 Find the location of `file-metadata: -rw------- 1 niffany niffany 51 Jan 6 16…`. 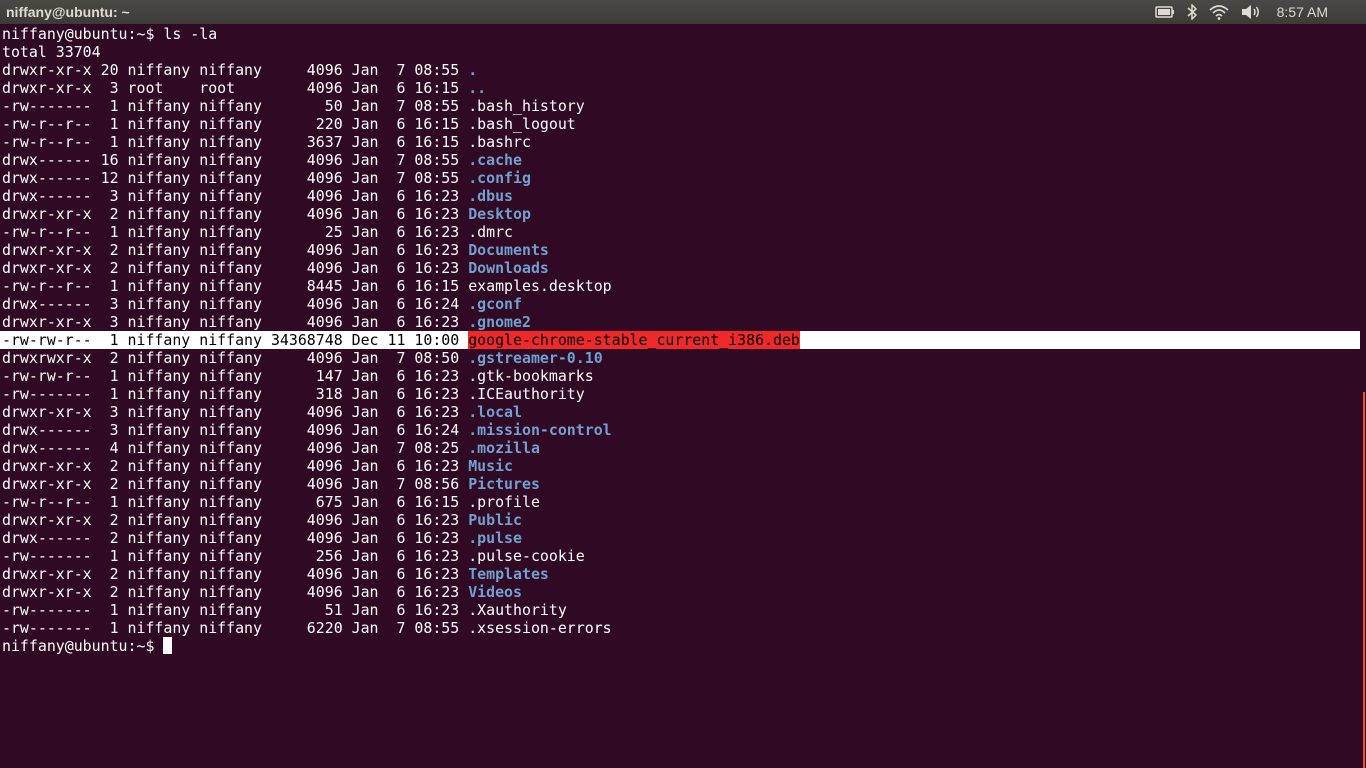

file-metadata: -rw------- 1 niffany niffany 51 Jan 6 16… is located at coordinates (235, 610).